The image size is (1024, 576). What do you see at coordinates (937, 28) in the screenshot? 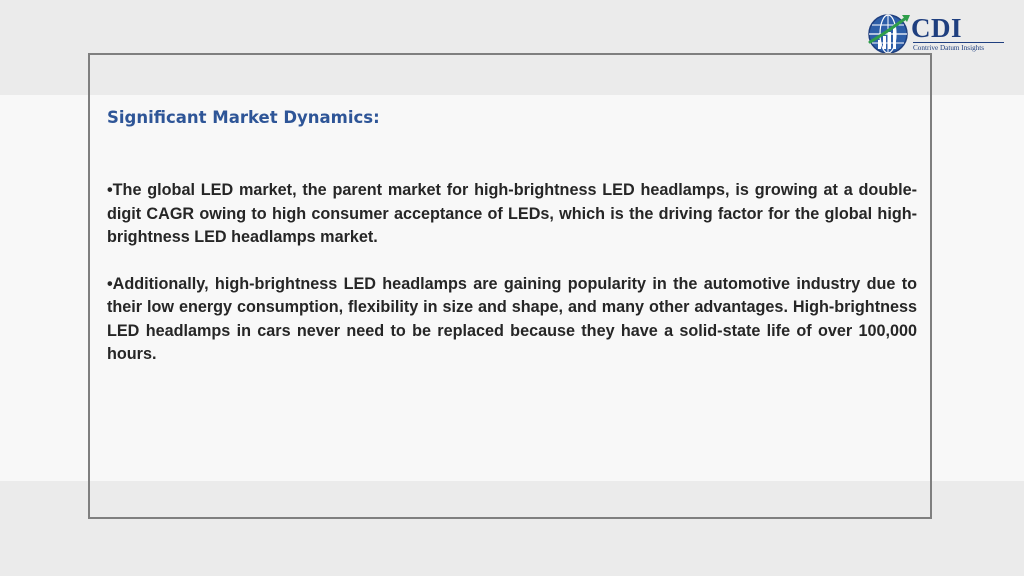
I see `logo-wordmark: CDI` at bounding box center [937, 28].